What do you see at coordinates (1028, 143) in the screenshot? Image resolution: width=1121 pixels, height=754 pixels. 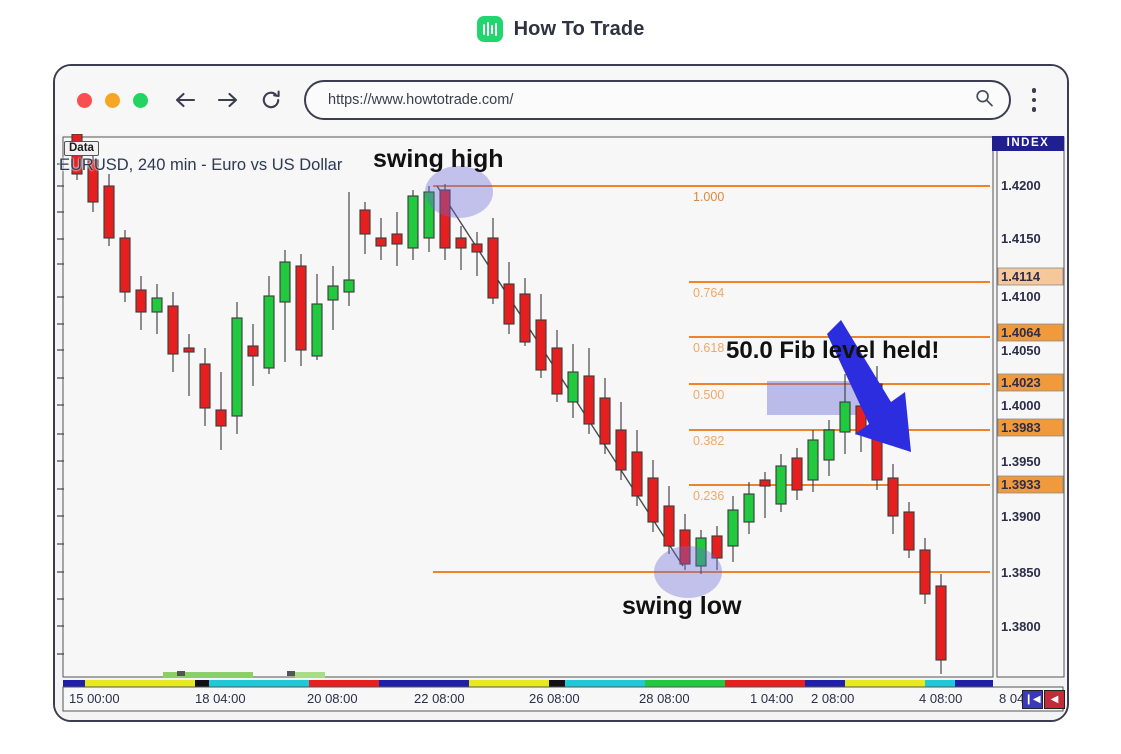 I see `index-header: INDEX` at bounding box center [1028, 143].